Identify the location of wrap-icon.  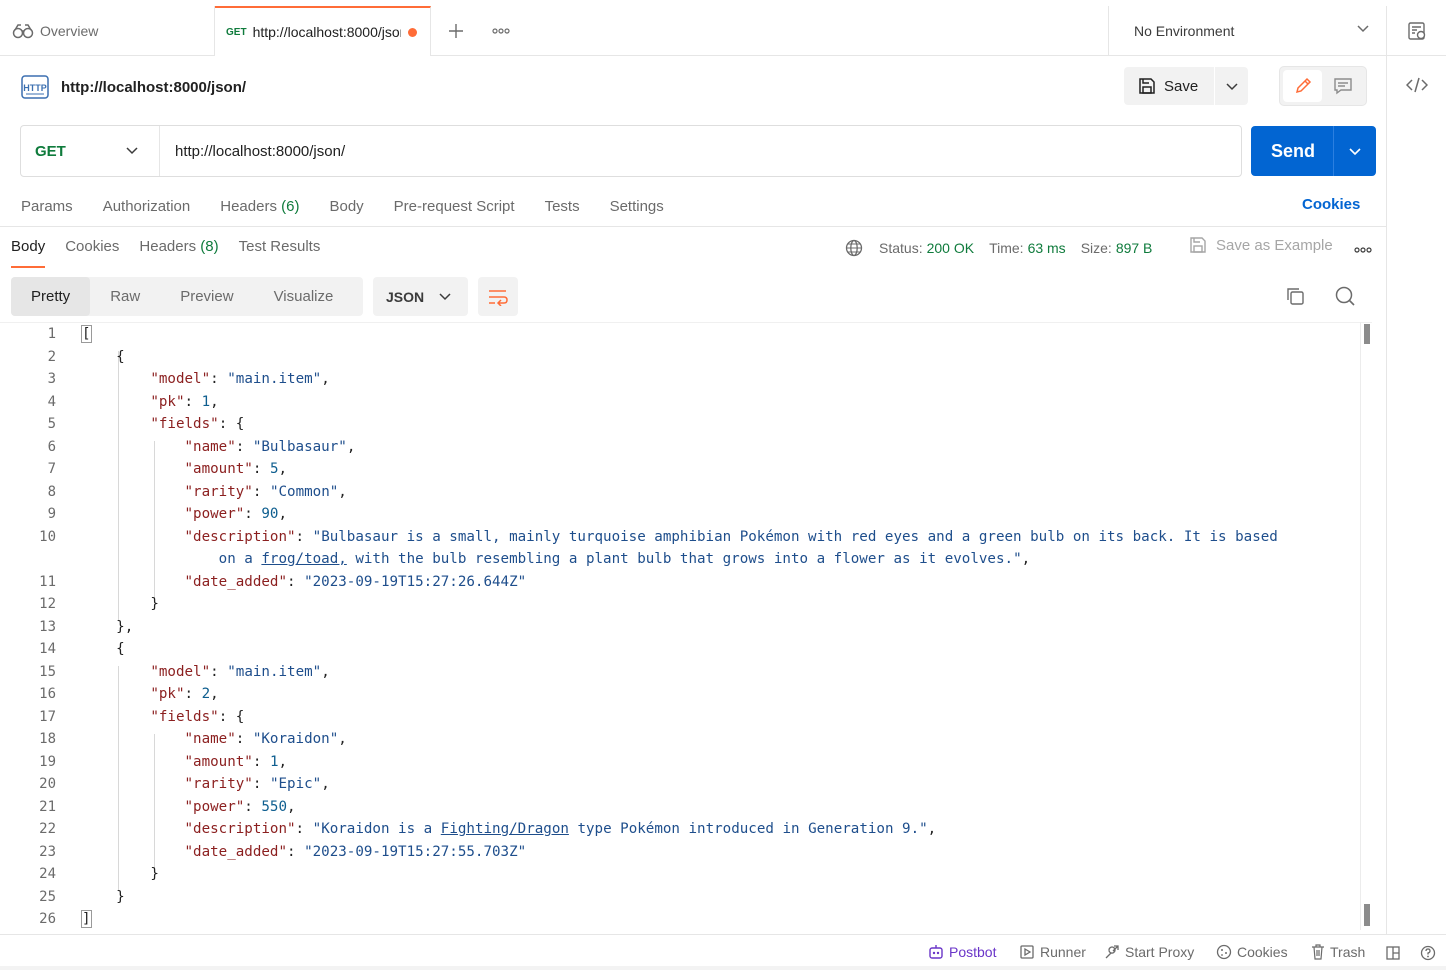
(498, 297).